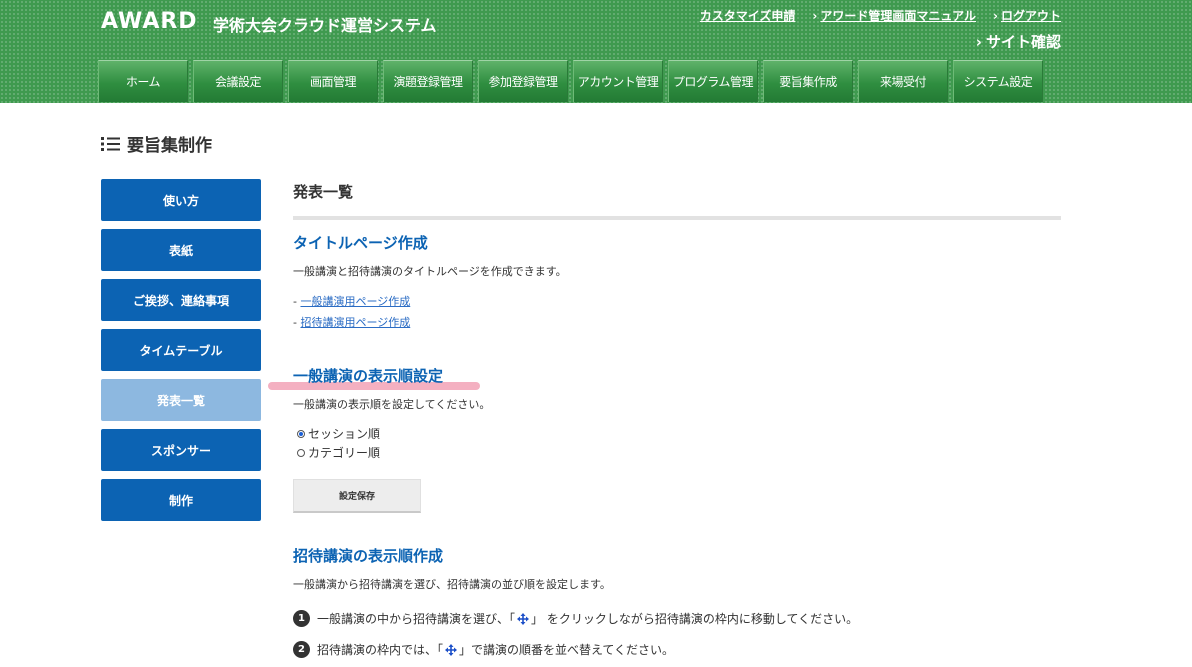  What do you see at coordinates (355, 301) in the screenshot?
I see `general-page-create-link: 一般講演用ページ作成` at bounding box center [355, 301].